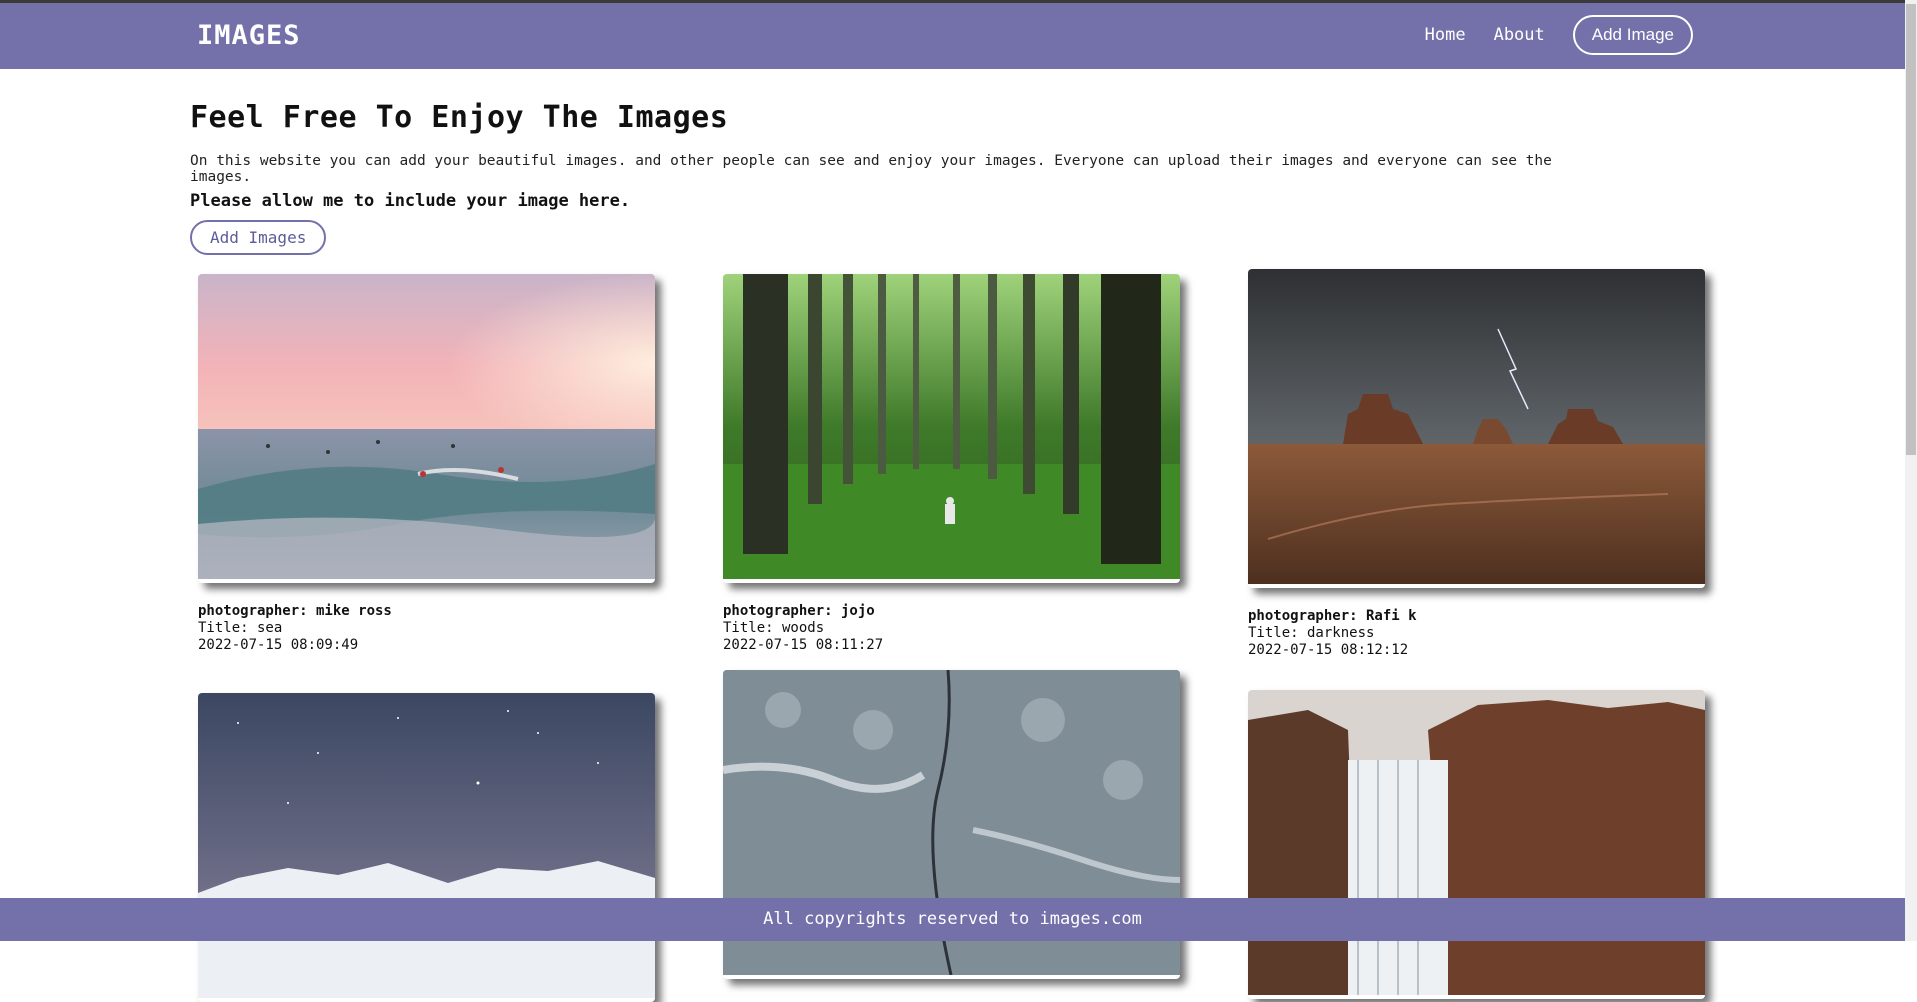  I want to click on date-label: 2022-07-15 08:12:12, so click(1328, 650).